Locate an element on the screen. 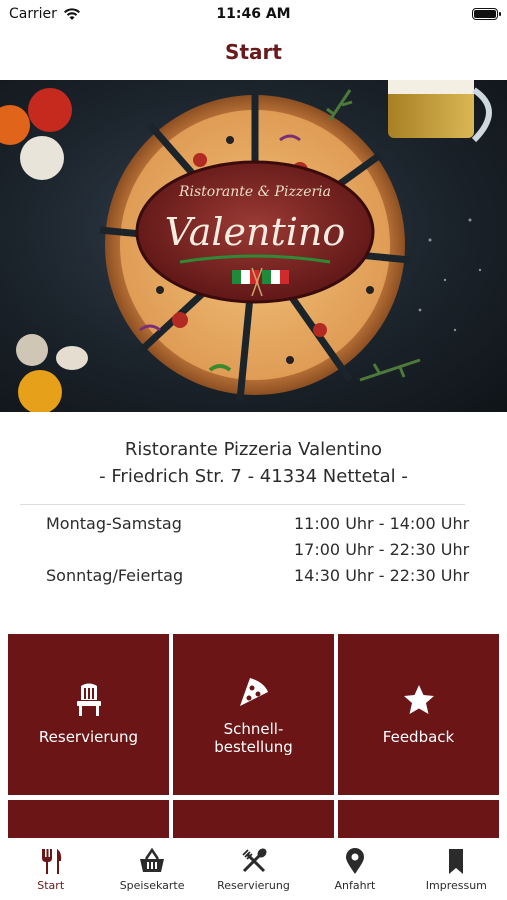  feedback-tile-label: Feedback is located at coordinates (418, 737).